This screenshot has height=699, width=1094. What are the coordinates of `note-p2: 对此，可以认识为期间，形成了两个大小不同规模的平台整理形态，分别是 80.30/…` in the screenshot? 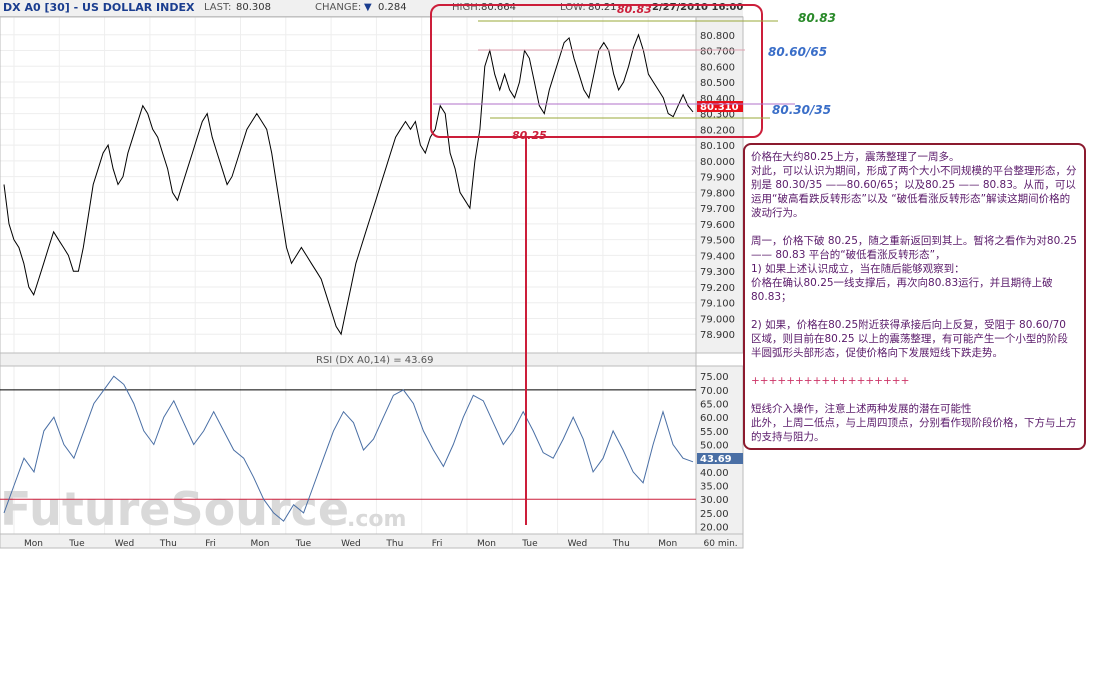 It's located at (914, 192).